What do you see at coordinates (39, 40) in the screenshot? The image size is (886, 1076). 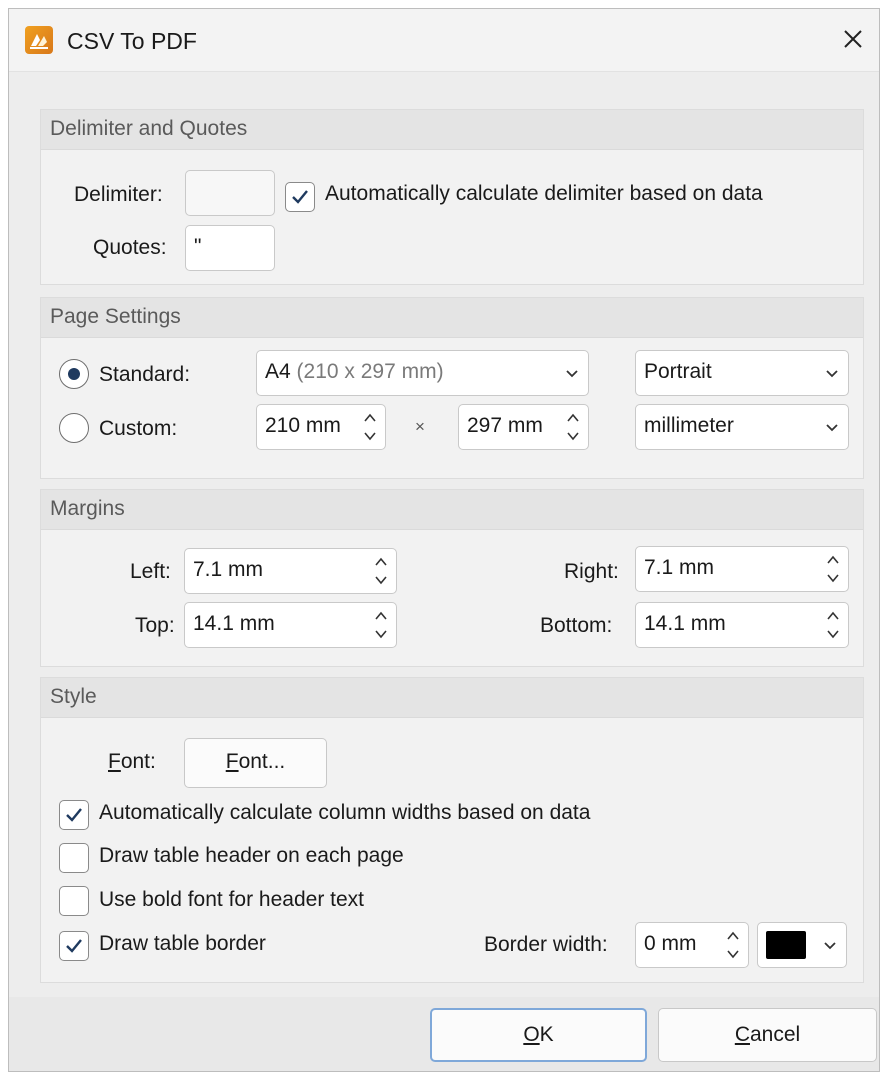 I see `pdf-xchange-logo-icon` at bounding box center [39, 40].